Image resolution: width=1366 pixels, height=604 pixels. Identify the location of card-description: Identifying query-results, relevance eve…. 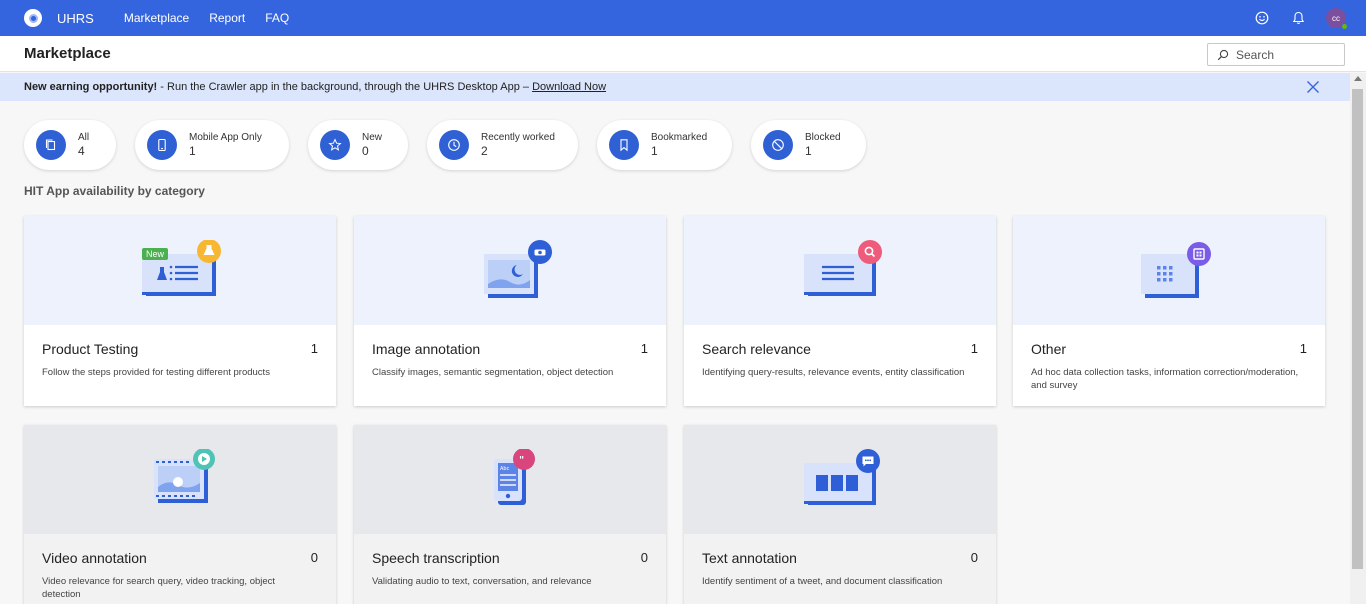
(833, 372).